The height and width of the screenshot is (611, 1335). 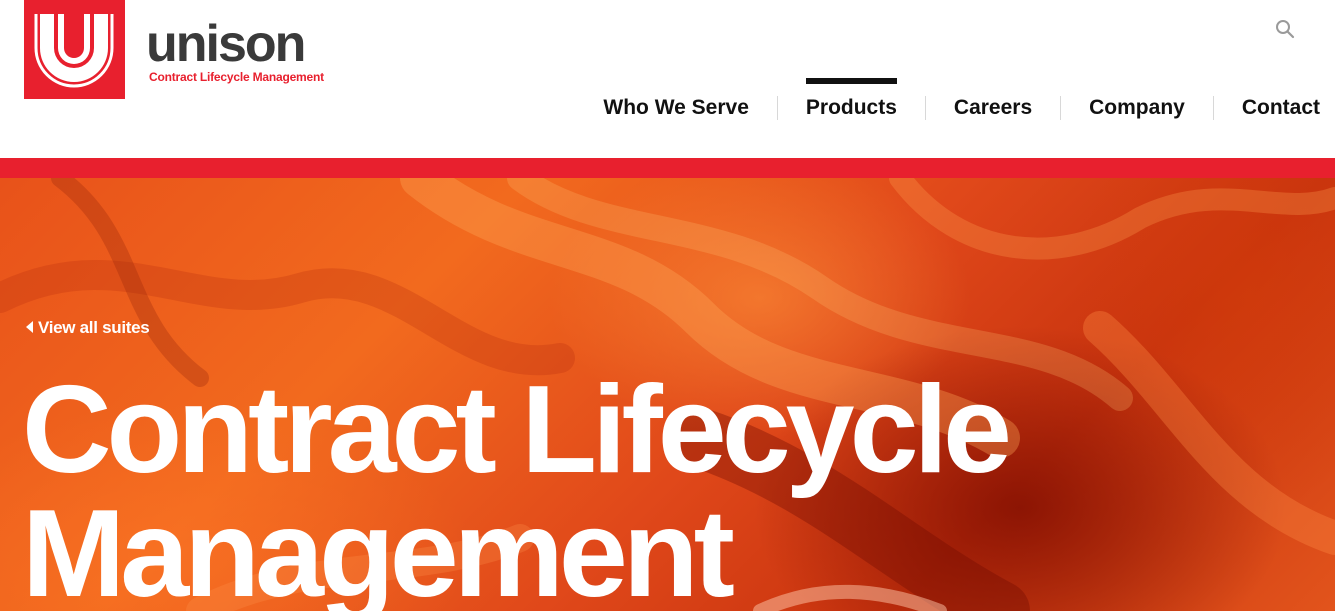 I want to click on nav-products: Products, so click(x=851, y=108).